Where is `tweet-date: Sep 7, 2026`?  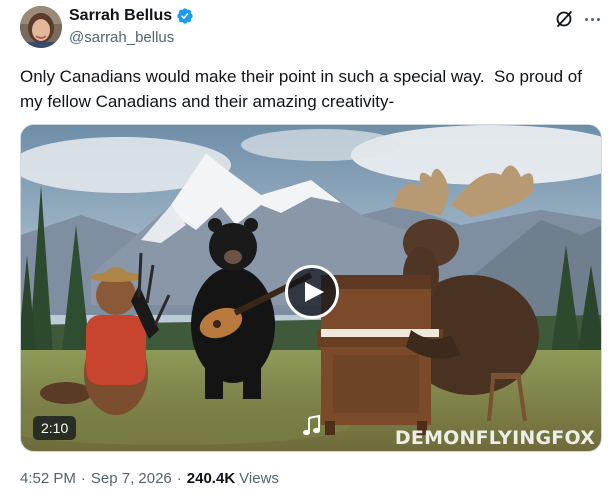 tweet-date: Sep 7, 2026 is located at coordinates (131, 478).